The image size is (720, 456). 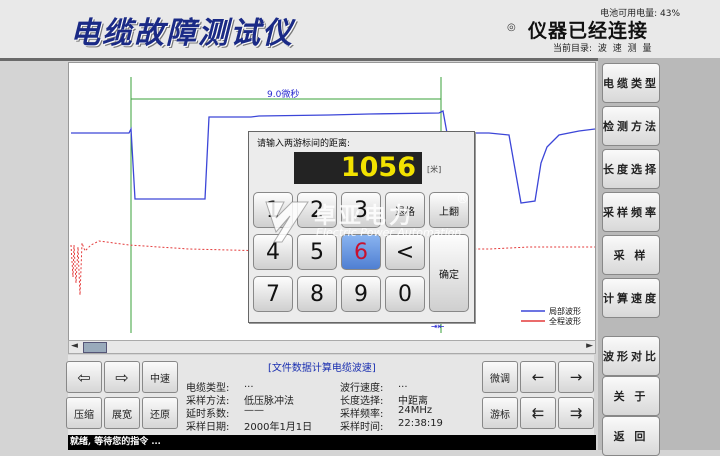 What do you see at coordinates (602, 49) in the screenshot?
I see `current-directory: 当前目录: 波 速 测 量` at bounding box center [602, 49].